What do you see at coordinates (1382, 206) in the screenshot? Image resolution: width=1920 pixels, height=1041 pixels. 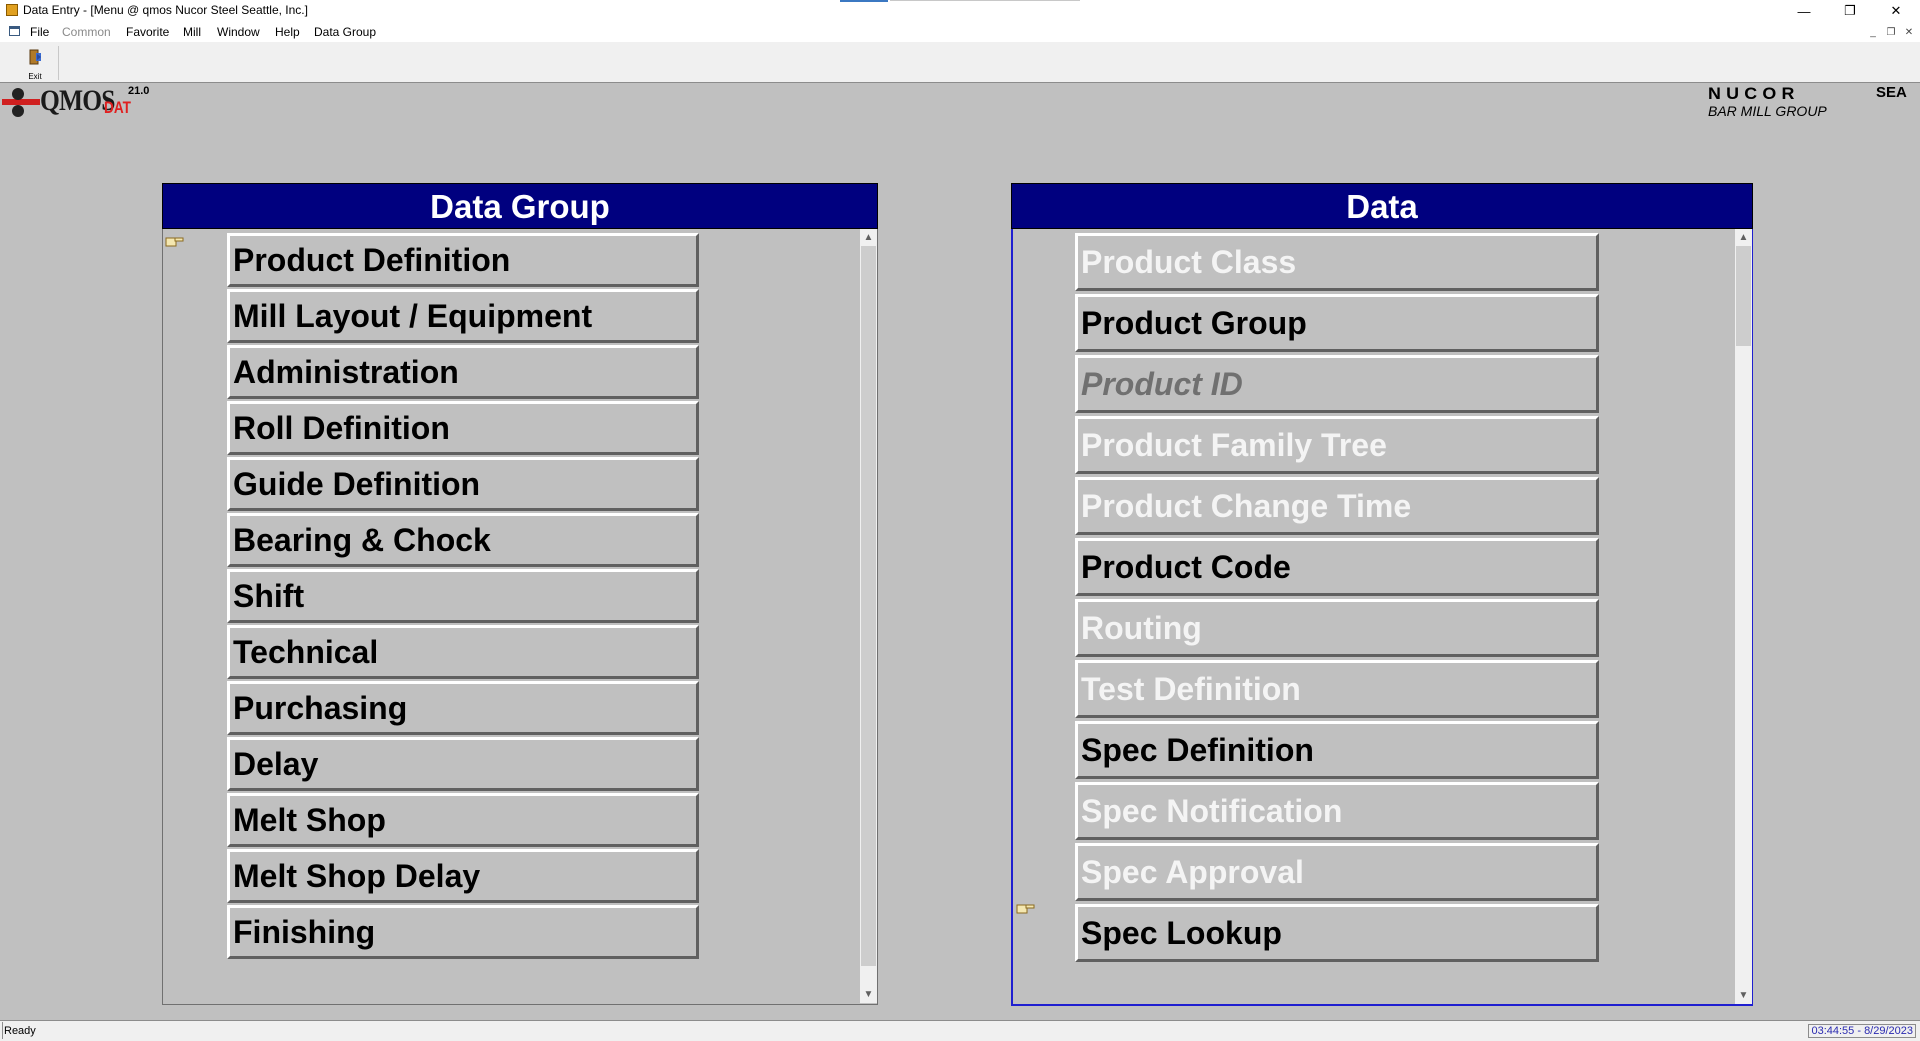 I see `data-header: Data` at bounding box center [1382, 206].